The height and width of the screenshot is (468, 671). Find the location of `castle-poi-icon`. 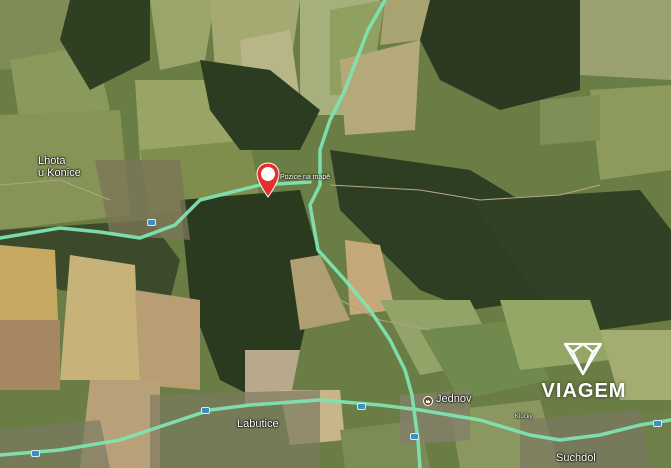

castle-poi-icon is located at coordinates (428, 401).